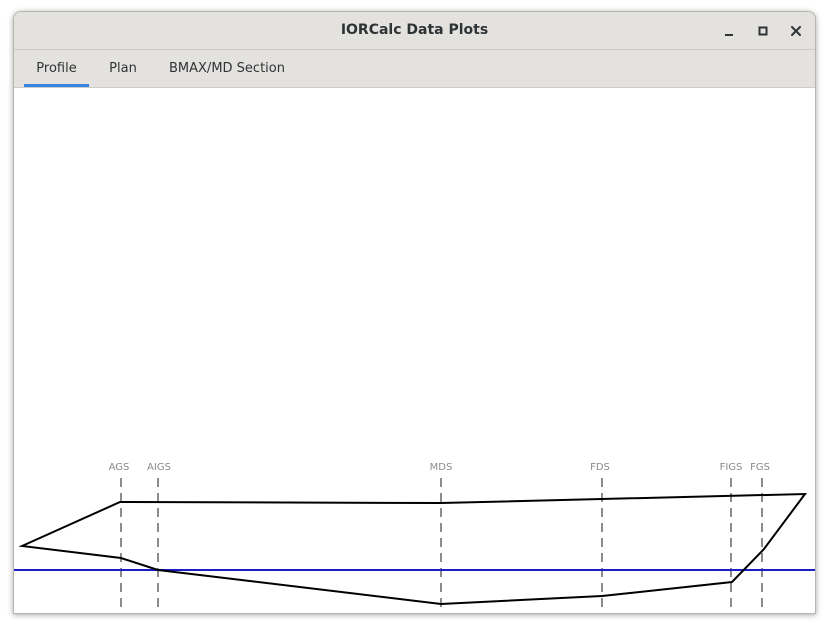  Describe the element at coordinates (600, 467) in the screenshot. I see `station-label-fds: FDS` at that location.